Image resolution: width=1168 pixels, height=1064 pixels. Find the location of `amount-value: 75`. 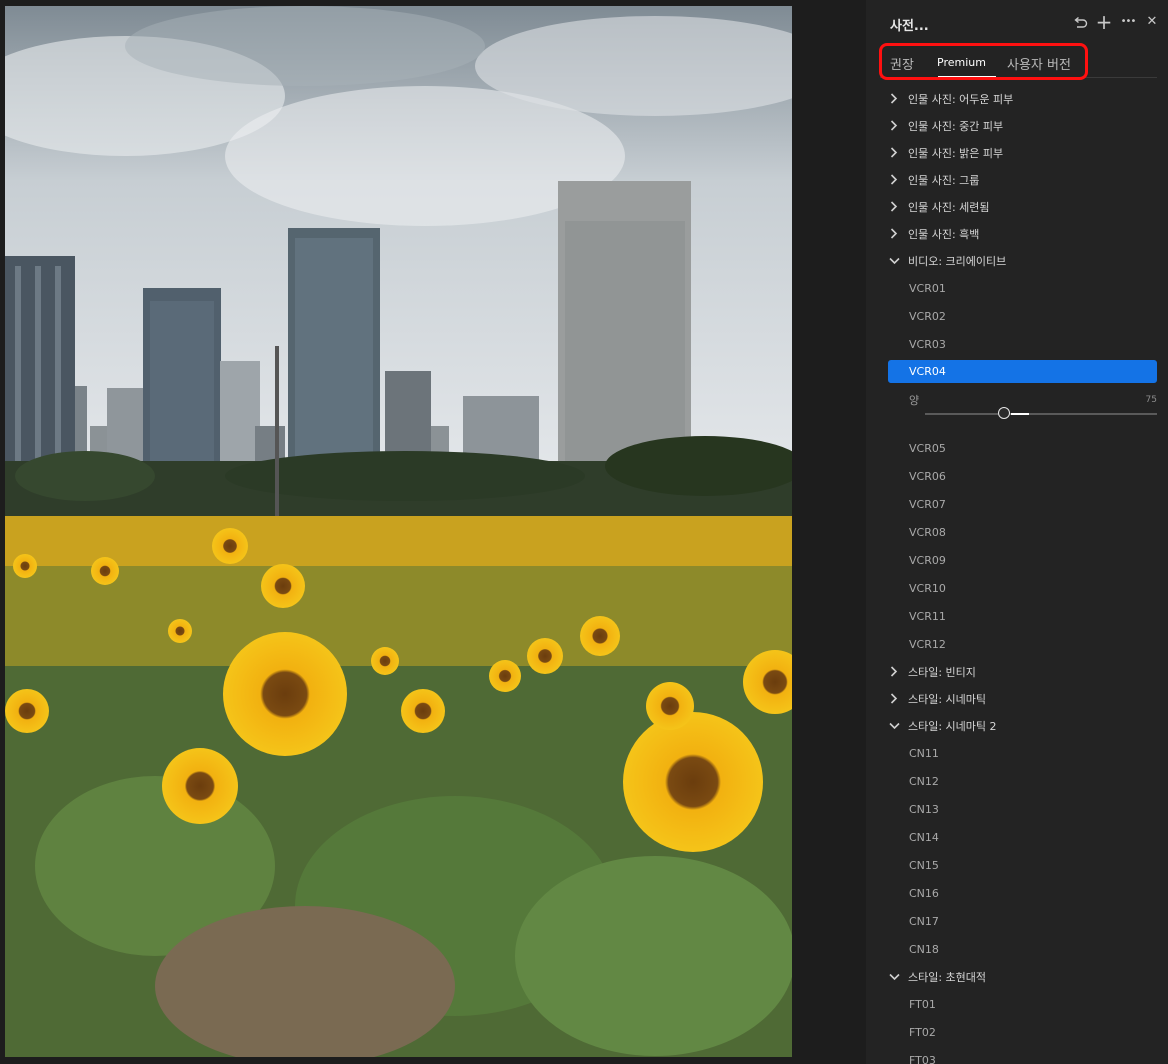

amount-value: 75 is located at coordinates (1151, 400).